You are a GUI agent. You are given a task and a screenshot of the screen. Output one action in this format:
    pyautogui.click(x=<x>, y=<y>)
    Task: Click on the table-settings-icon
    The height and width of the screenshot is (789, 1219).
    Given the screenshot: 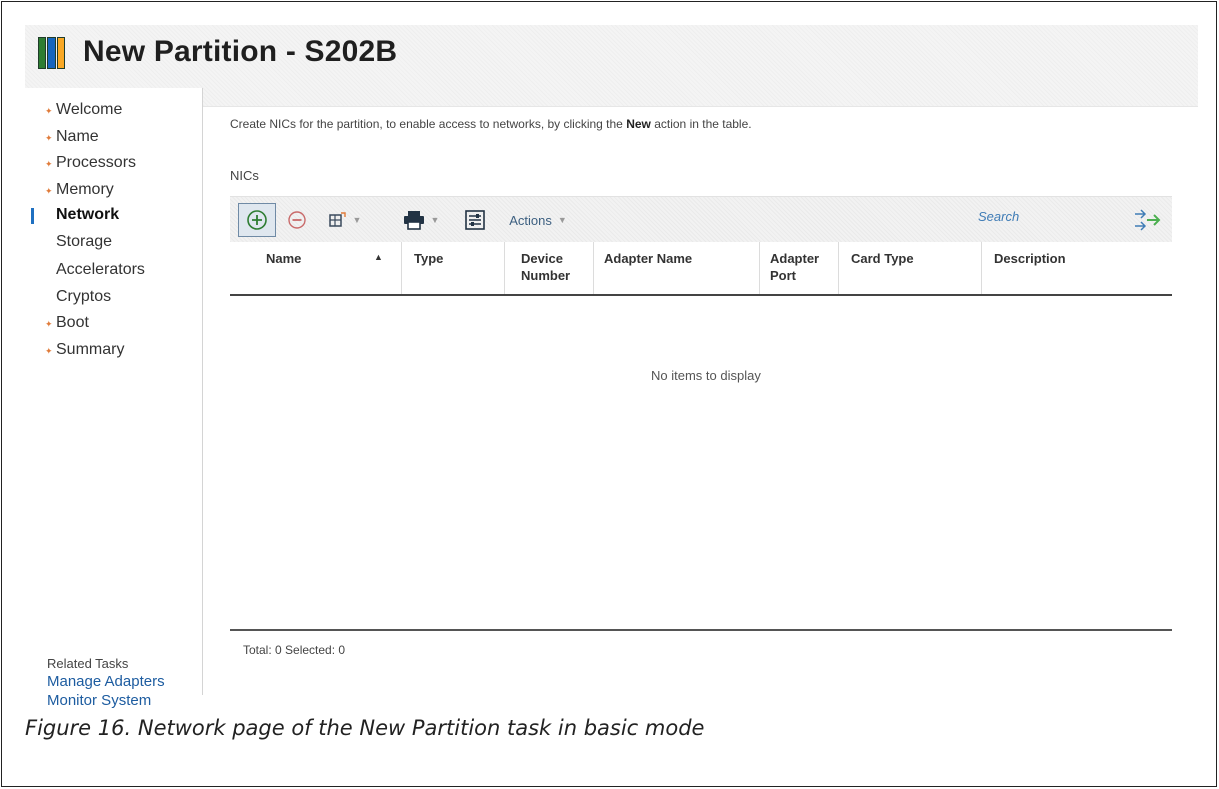 What is the action you would take?
    pyautogui.click(x=475, y=220)
    